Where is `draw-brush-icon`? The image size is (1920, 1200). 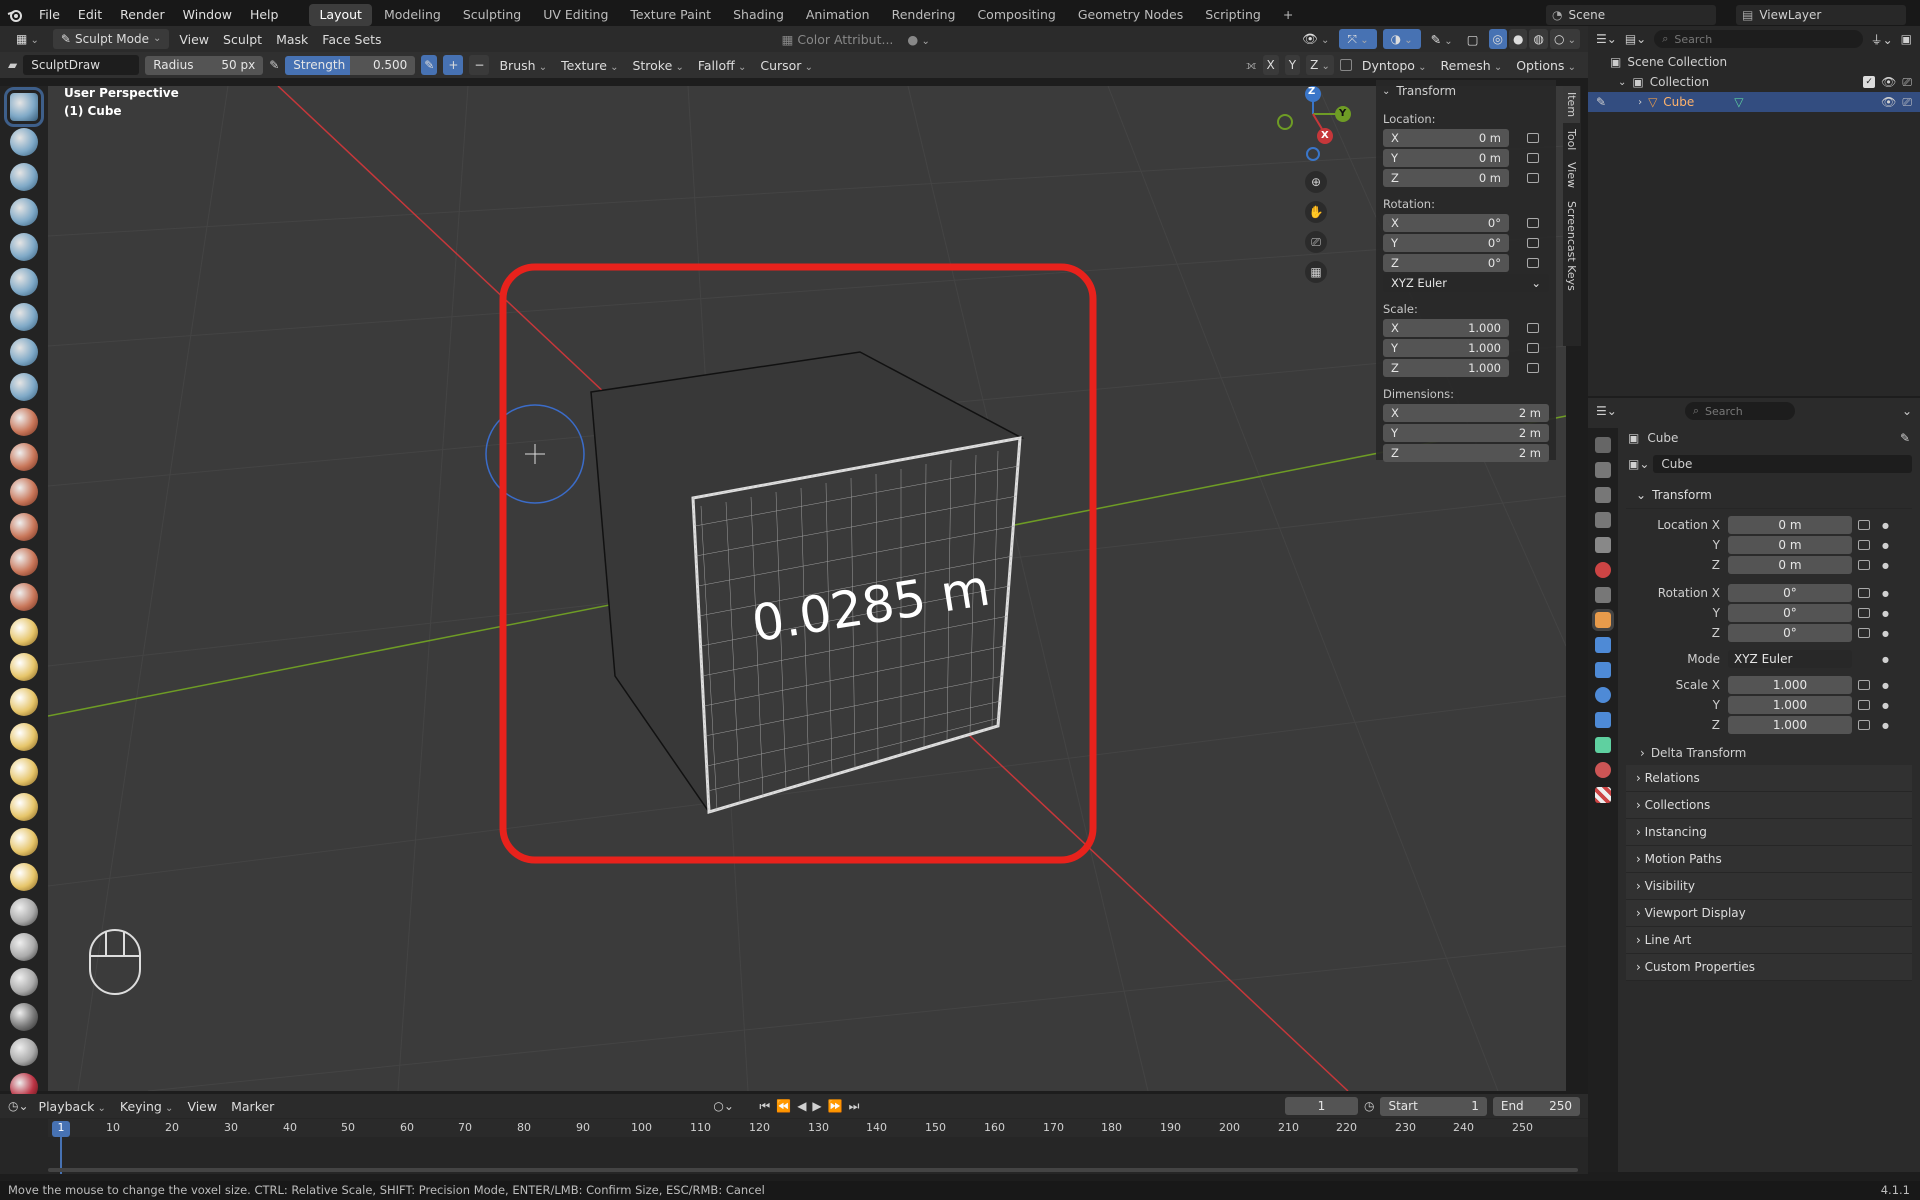 draw-brush-icon is located at coordinates (24, 107).